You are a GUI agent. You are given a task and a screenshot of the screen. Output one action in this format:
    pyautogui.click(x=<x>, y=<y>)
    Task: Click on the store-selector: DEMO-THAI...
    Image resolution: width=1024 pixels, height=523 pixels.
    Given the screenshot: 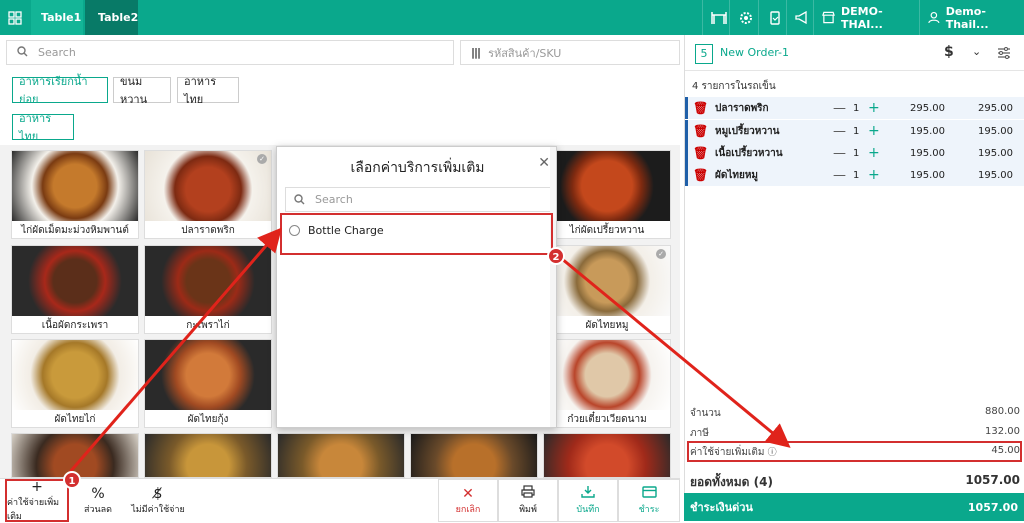 What is the action you would take?
    pyautogui.click(x=865, y=17)
    